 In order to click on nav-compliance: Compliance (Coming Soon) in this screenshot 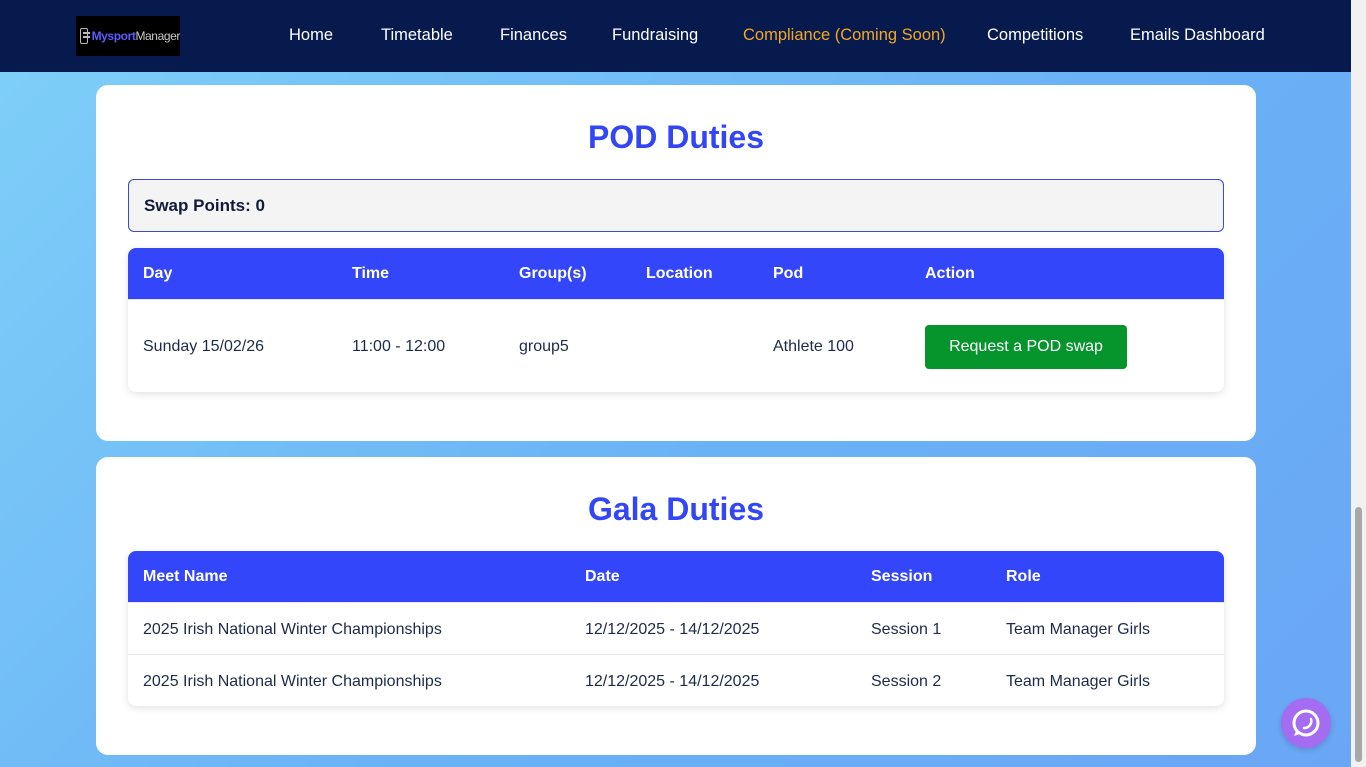, I will do `click(844, 35)`.